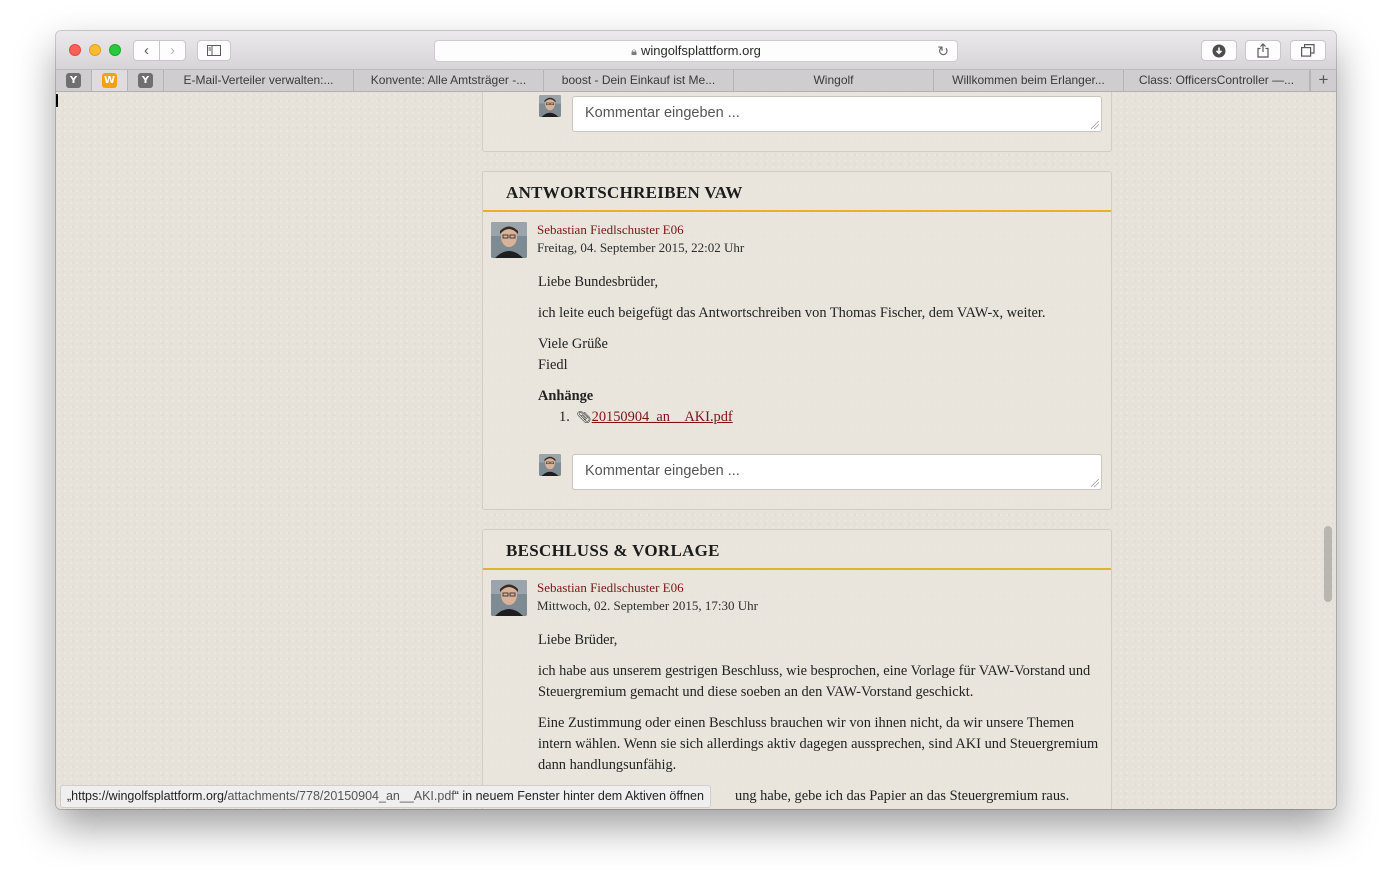  I want to click on text-cursor, so click(57, 100).